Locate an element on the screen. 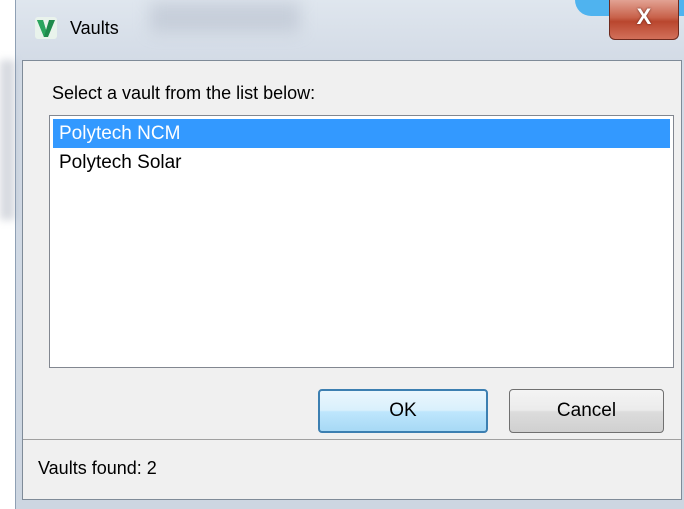  window-title: Vaults is located at coordinates (94, 28).